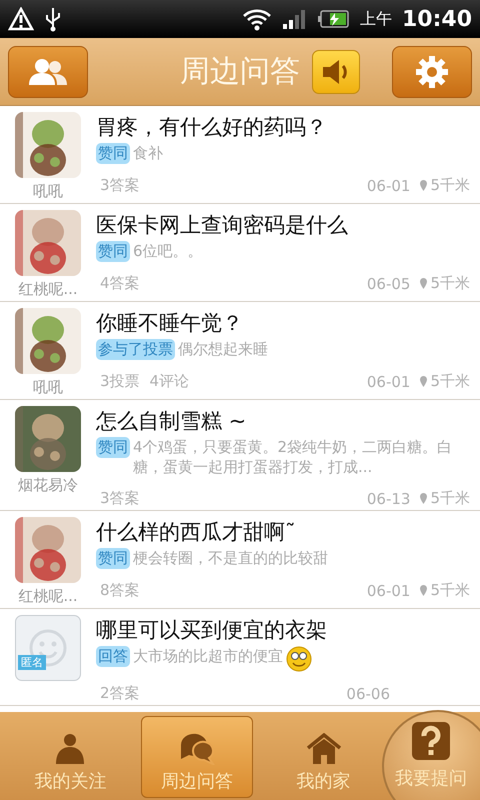 The image size is (480, 800). Describe the element at coordinates (388, 499) in the screenshot. I see `post-date: 06-13` at that location.